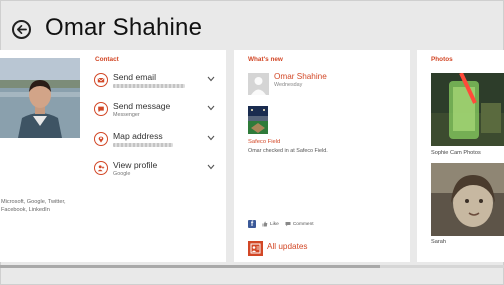  What do you see at coordinates (288, 85) in the screenshot?
I see `post-day: Wednesday` at bounding box center [288, 85].